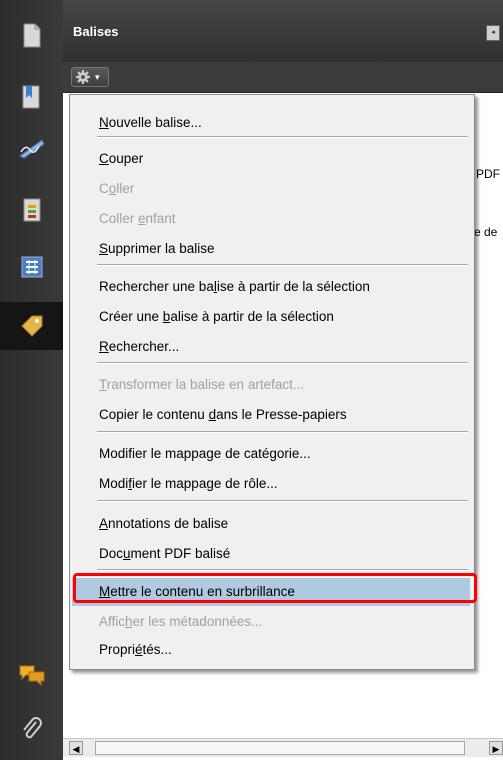 The image size is (503, 760). I want to click on menu-item-label-part: upprimer la balise, so click(161, 248).